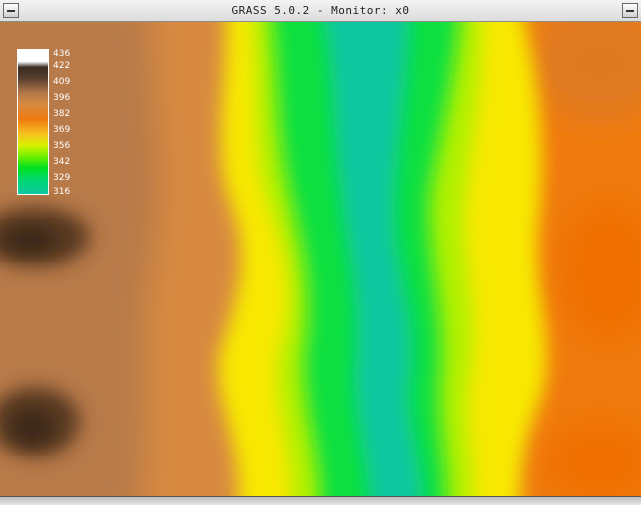 The height and width of the screenshot is (505, 641). I want to click on legend-label: 422, so click(62, 66).